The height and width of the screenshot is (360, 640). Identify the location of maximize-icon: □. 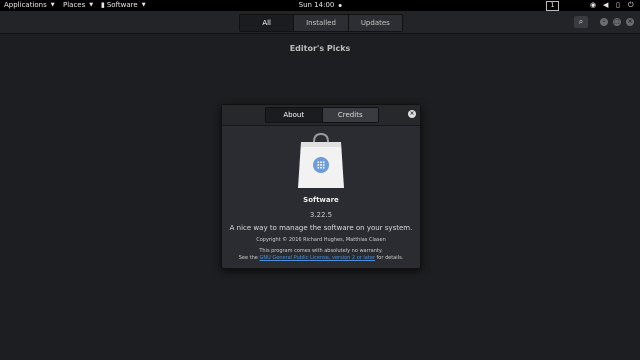
(617, 21).